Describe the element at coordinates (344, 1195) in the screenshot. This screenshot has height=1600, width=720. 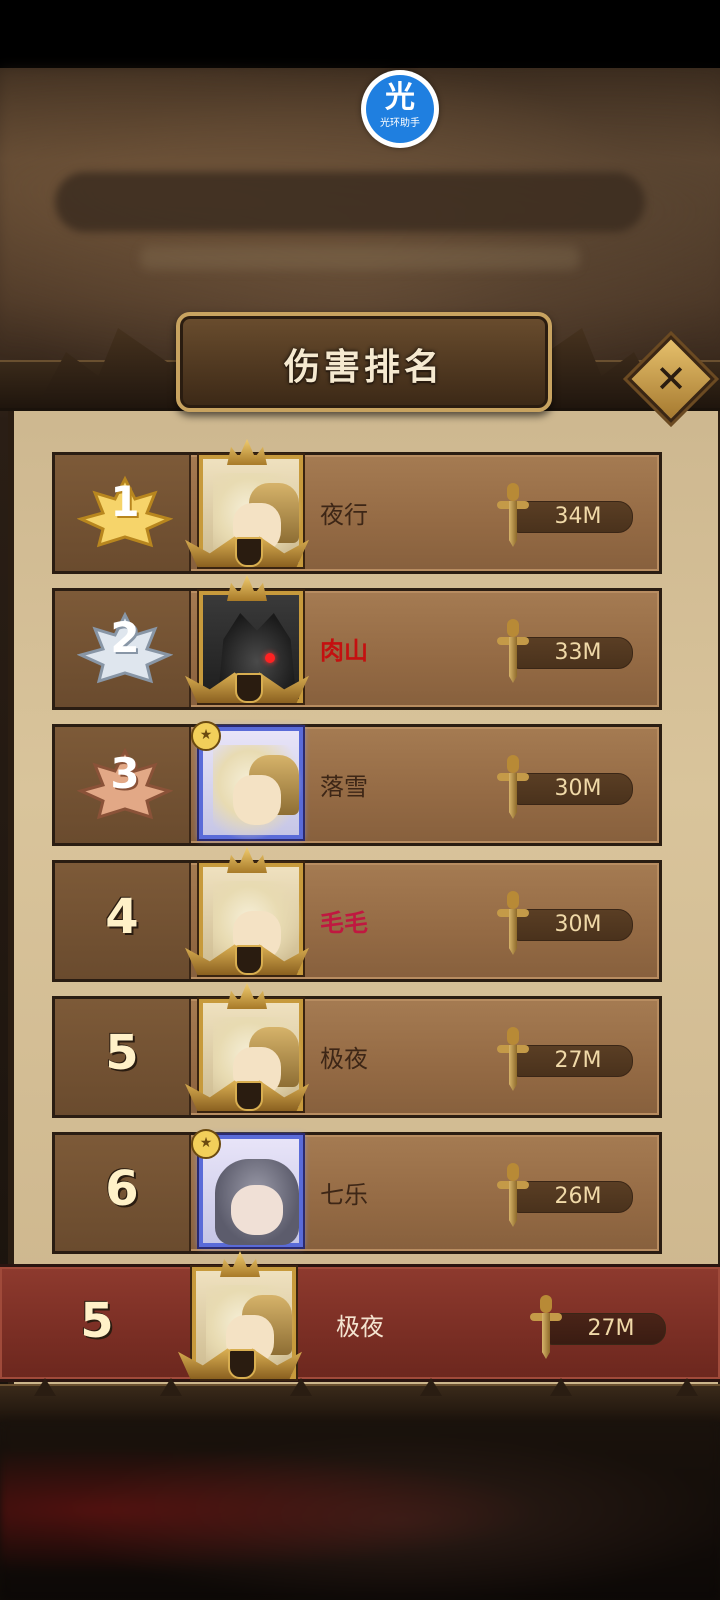
I see `player-name: 七乐` at that location.